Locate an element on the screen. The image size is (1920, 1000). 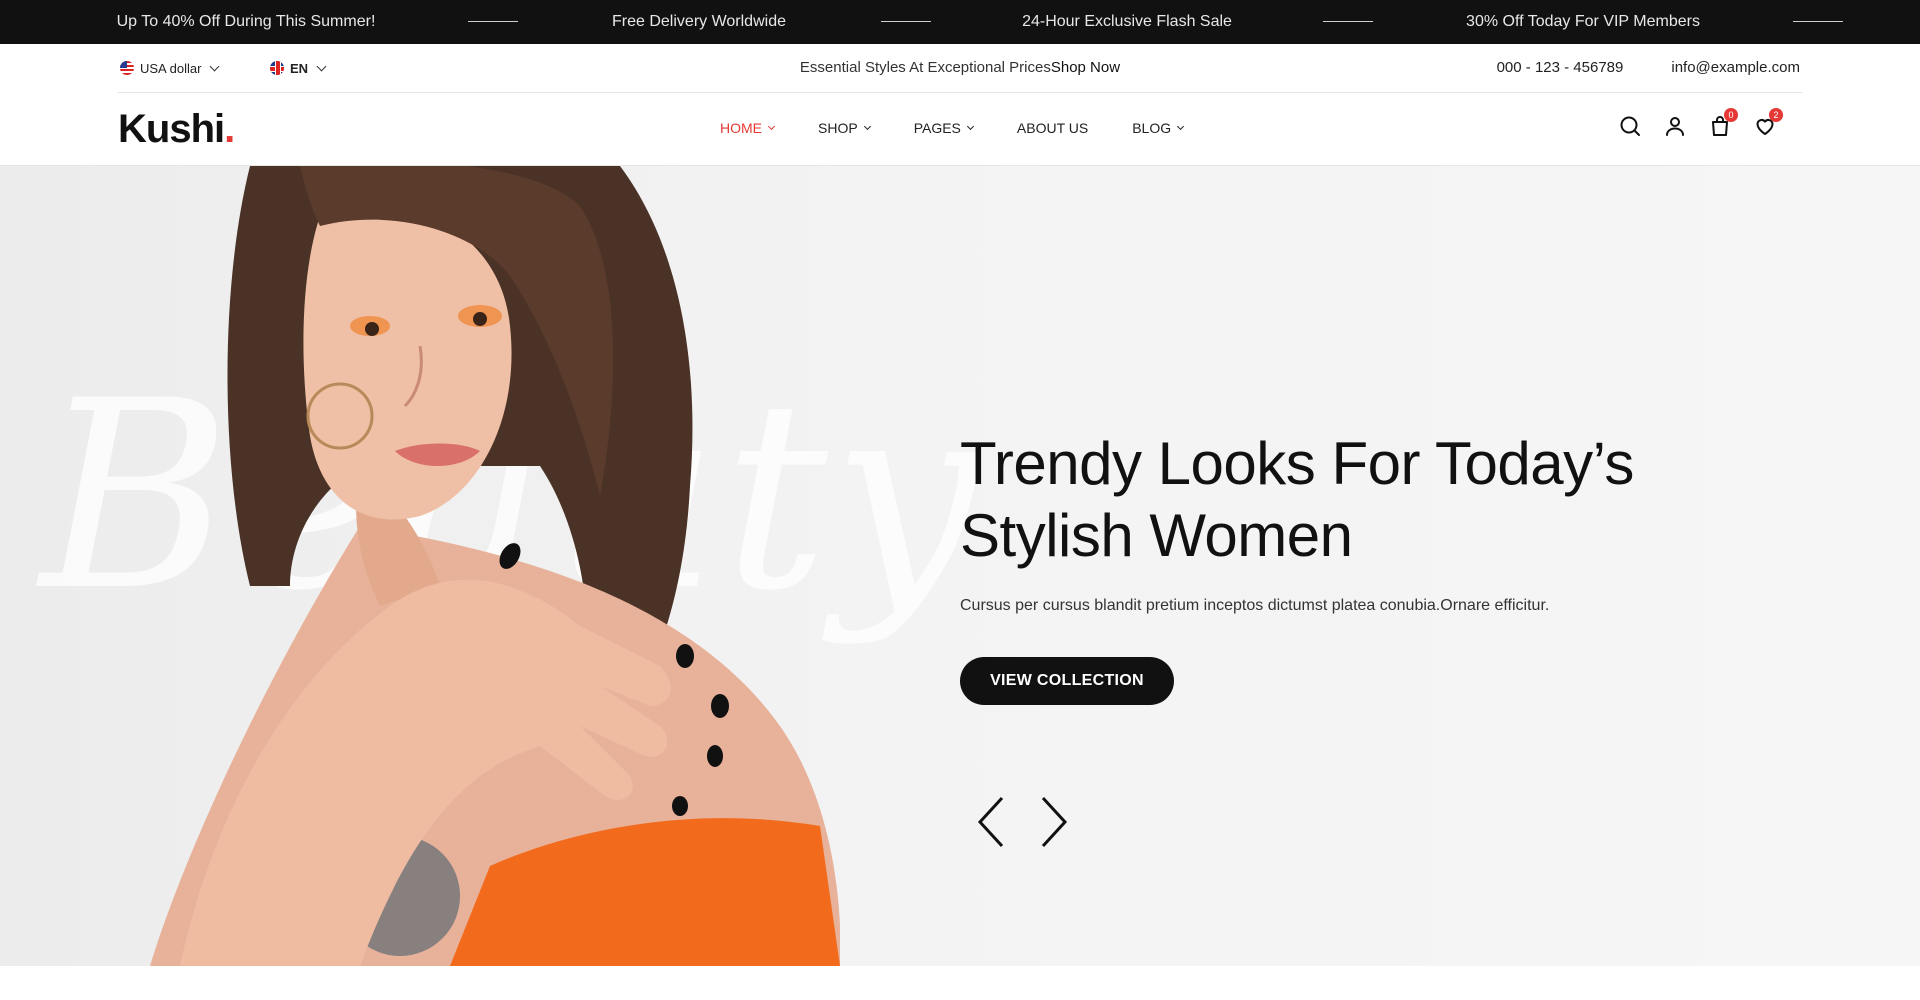
nav-item-shop: Shop is located at coordinates (844, 128).